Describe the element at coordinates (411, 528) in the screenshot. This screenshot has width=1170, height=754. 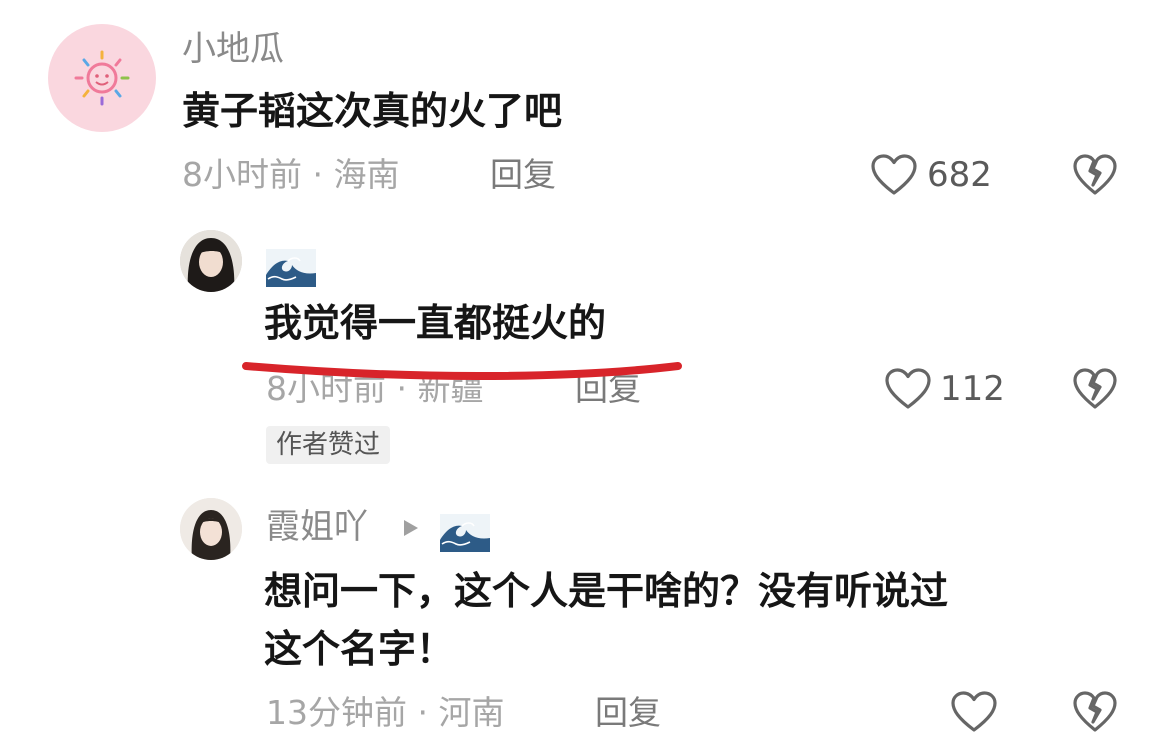
I see `play-arrow-icon` at that location.